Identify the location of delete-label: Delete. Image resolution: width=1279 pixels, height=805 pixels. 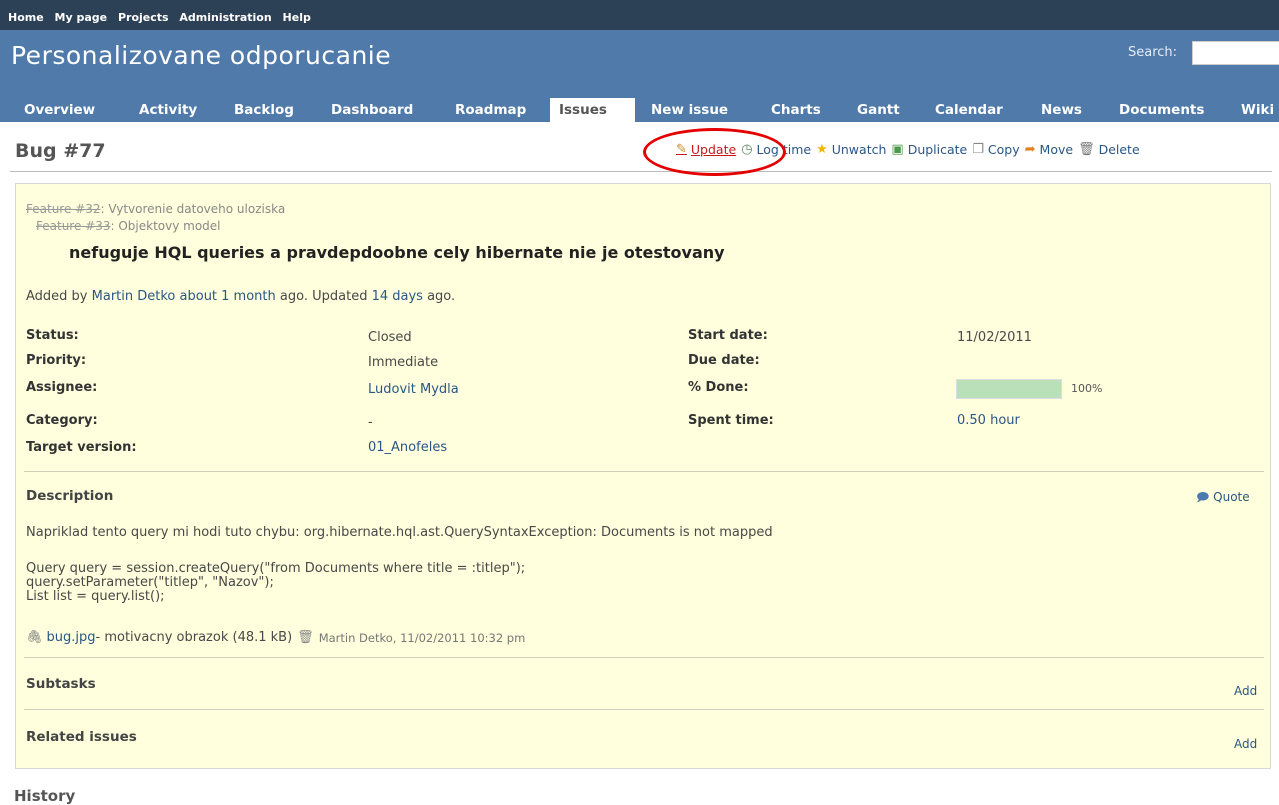
(1119, 149).